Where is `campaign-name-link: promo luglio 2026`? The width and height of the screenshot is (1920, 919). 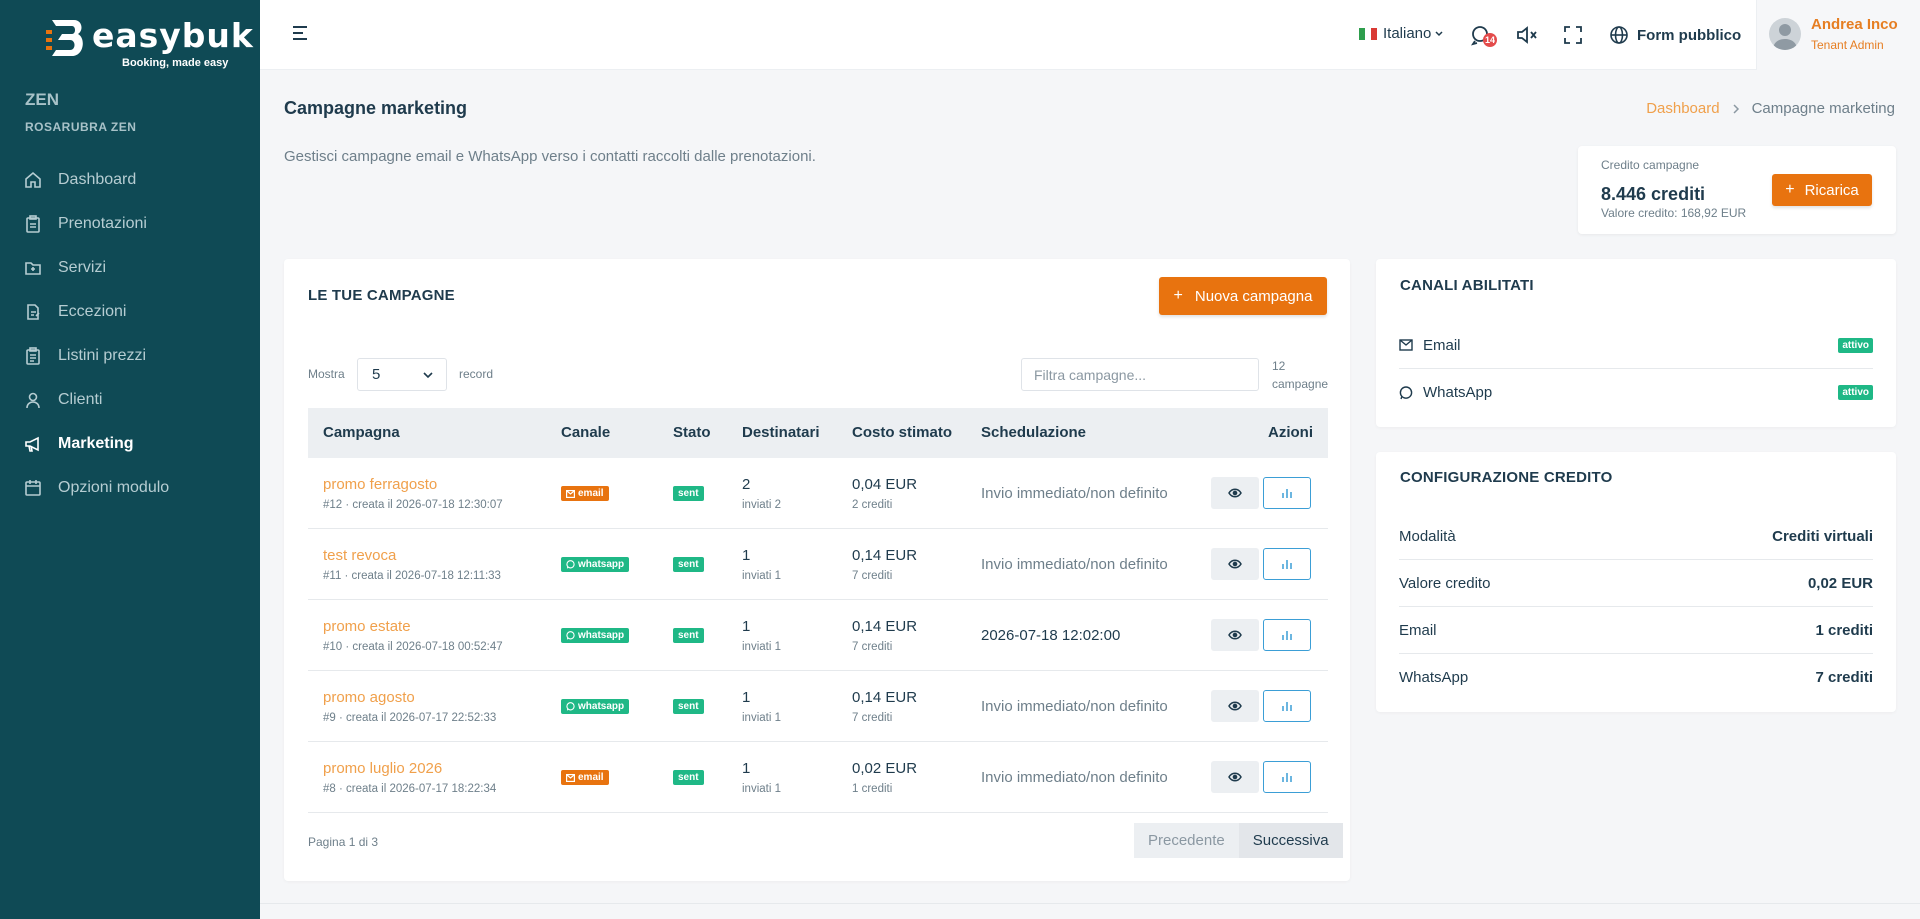 campaign-name-link: promo luglio 2026 is located at coordinates (382, 768).